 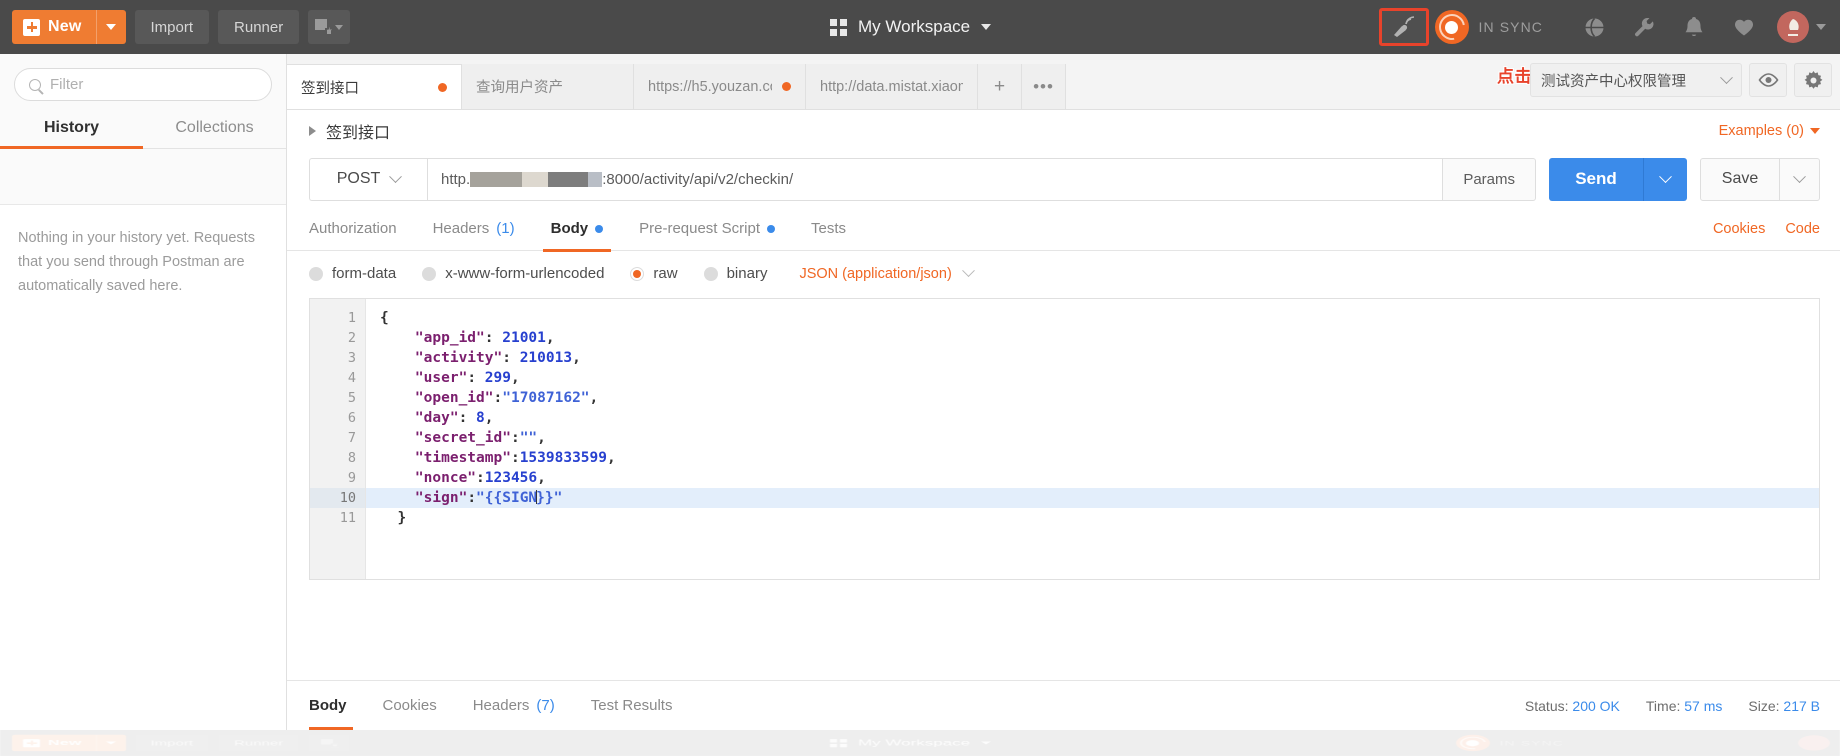 I want to click on send-button: Send, so click(x=1596, y=179).